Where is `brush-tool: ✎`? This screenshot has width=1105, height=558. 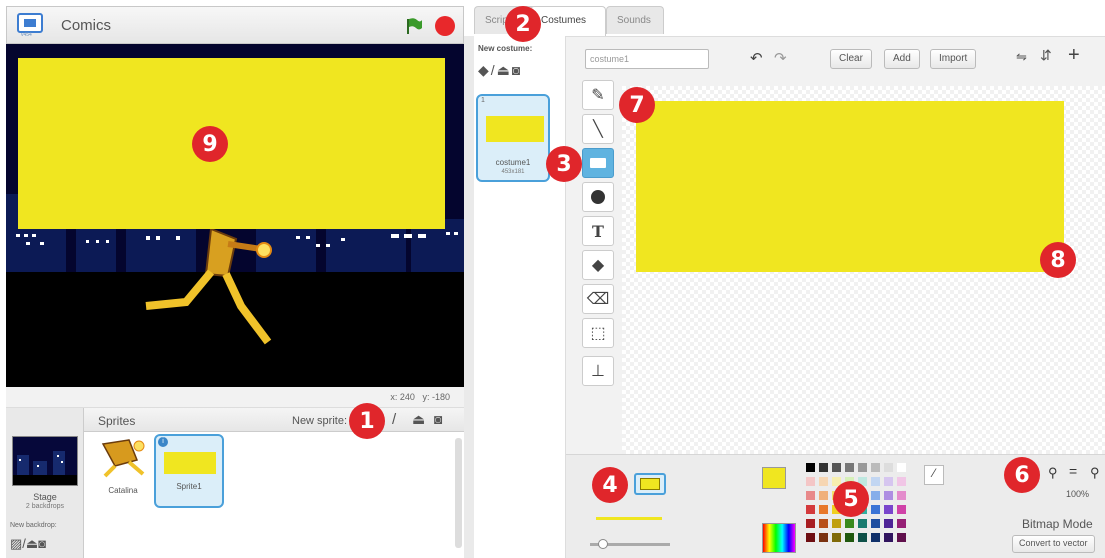
brush-tool: ✎ is located at coordinates (598, 95).